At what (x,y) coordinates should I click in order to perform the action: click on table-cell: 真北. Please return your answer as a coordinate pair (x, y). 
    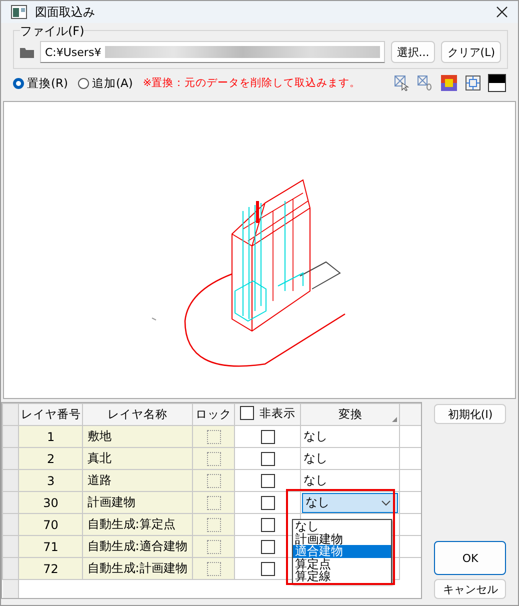
    Looking at the image, I should click on (137, 459).